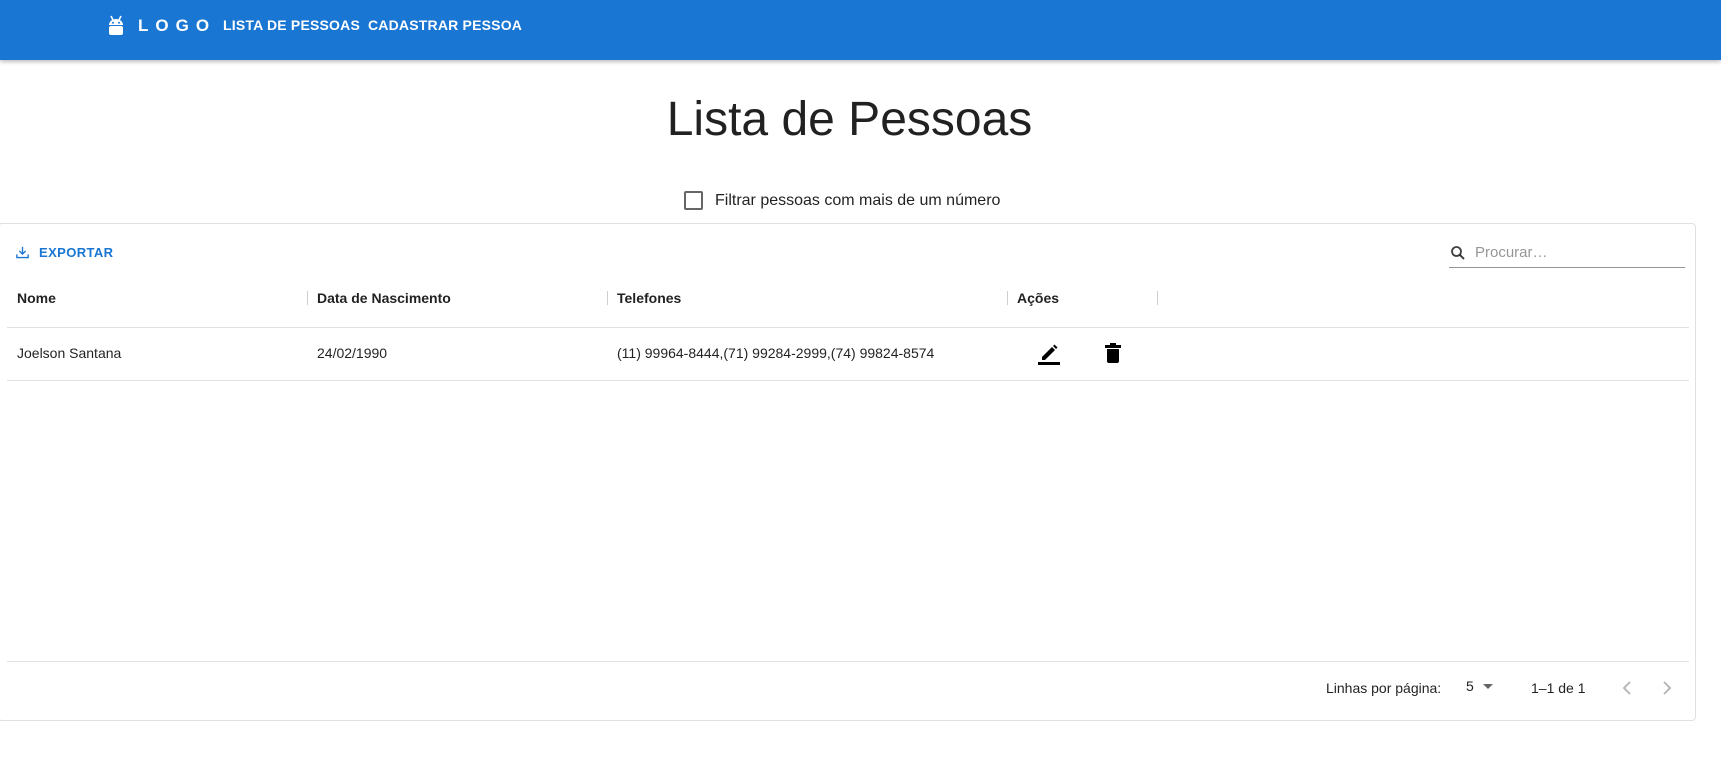  I want to click on android-icon, so click(116, 25).